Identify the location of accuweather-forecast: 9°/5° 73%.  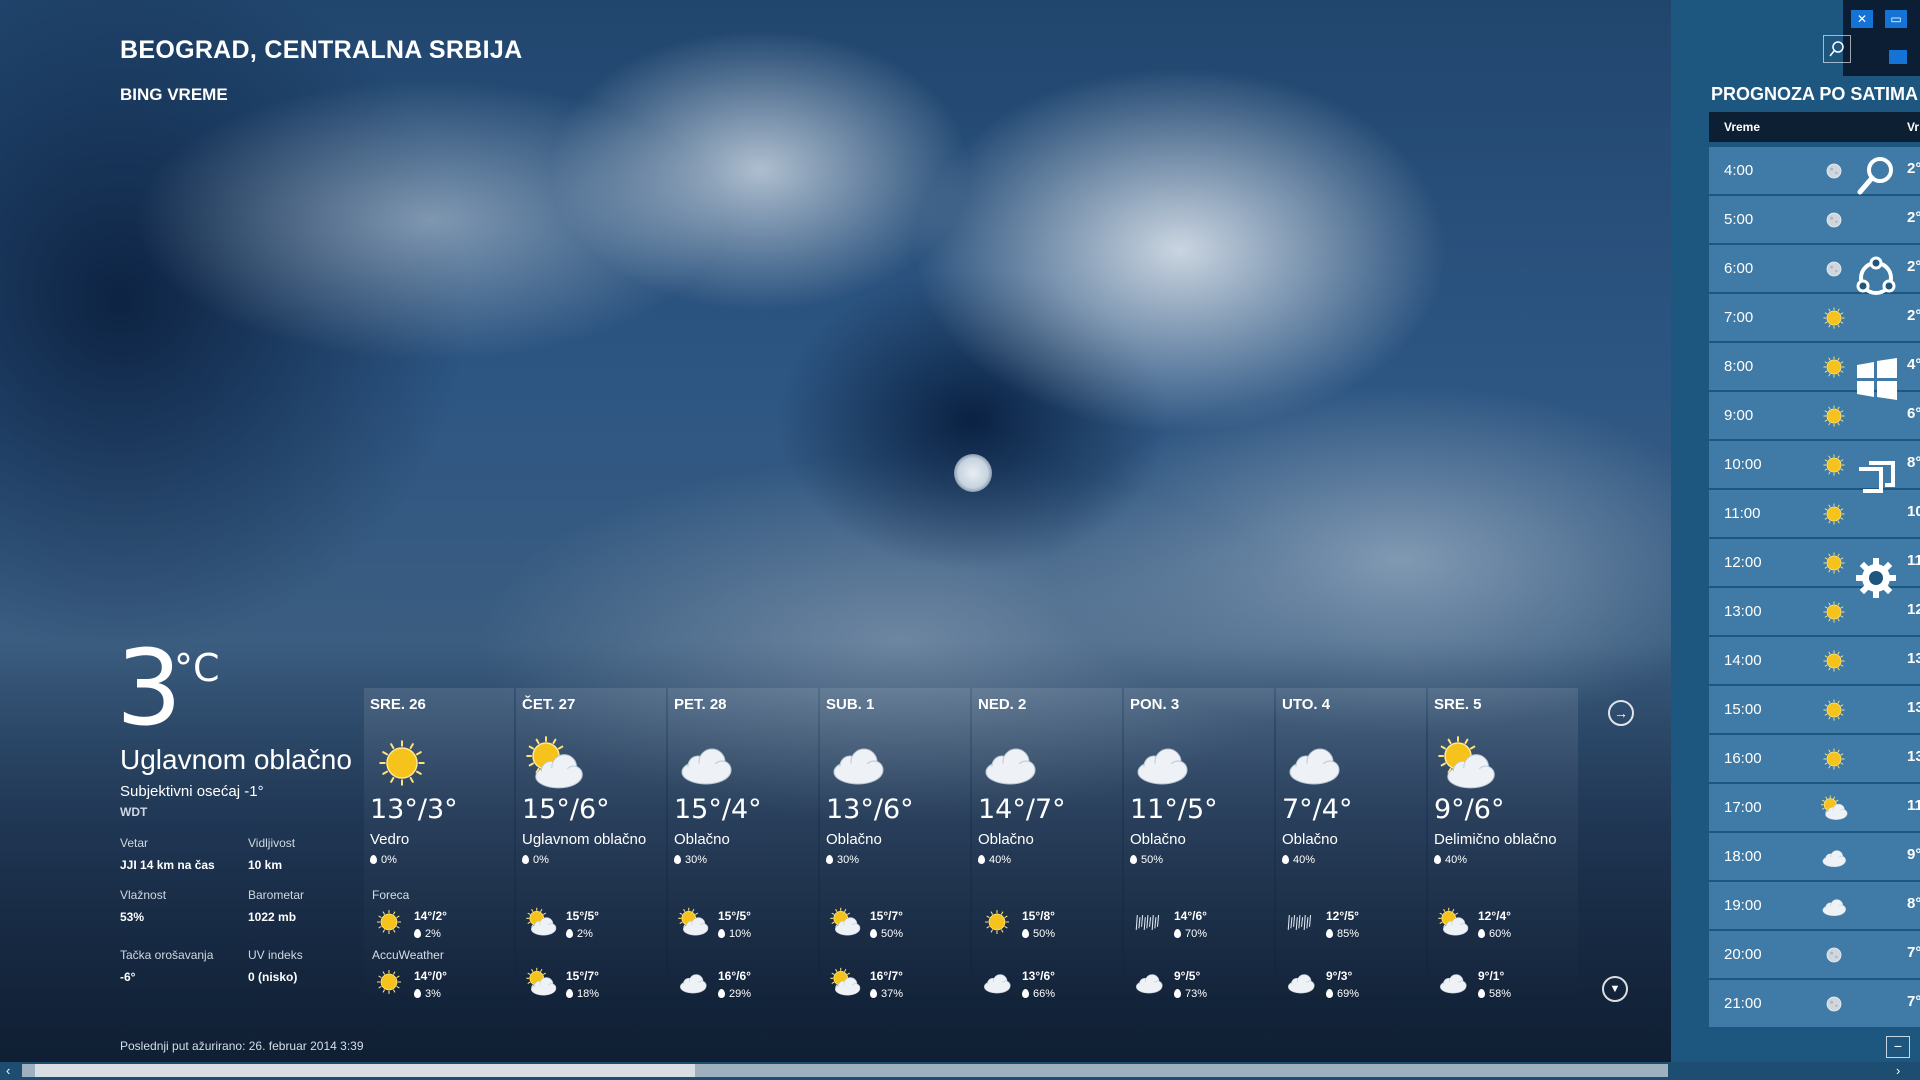
(1192, 987).